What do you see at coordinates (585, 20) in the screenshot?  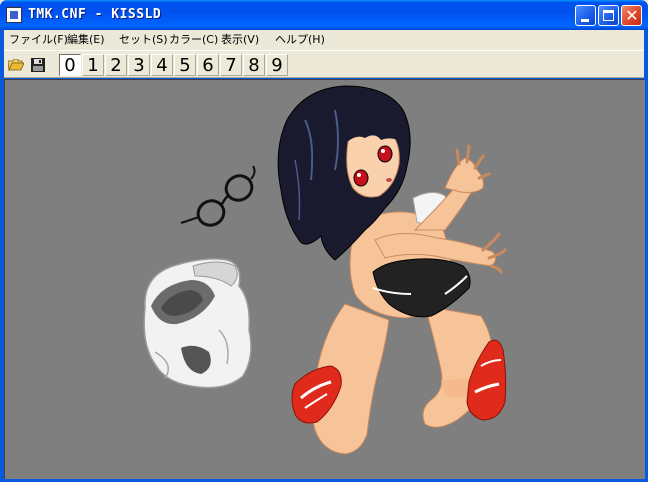 I see `minimize-icon` at bounding box center [585, 20].